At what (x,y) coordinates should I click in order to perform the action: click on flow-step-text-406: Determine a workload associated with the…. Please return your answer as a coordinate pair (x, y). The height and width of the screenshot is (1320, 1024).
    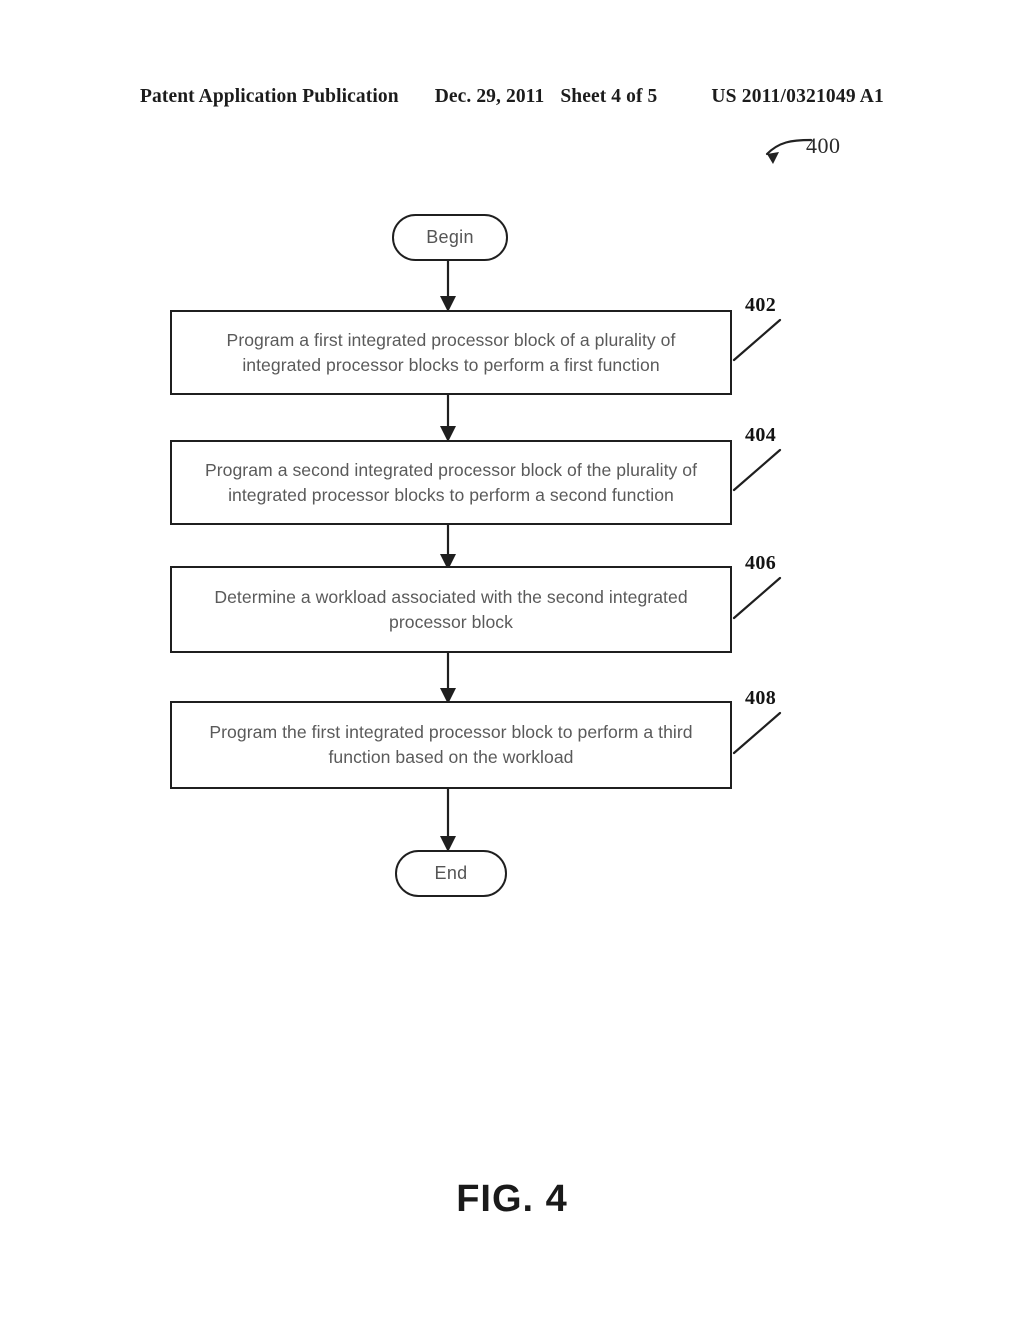
    Looking at the image, I should click on (451, 609).